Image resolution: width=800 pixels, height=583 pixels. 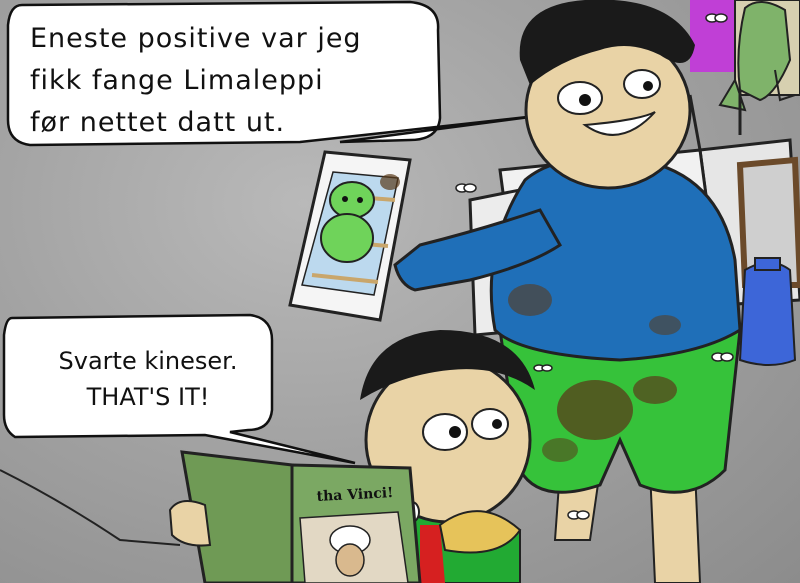 What do you see at coordinates (295, 516) in the screenshot?
I see `book` at bounding box center [295, 516].